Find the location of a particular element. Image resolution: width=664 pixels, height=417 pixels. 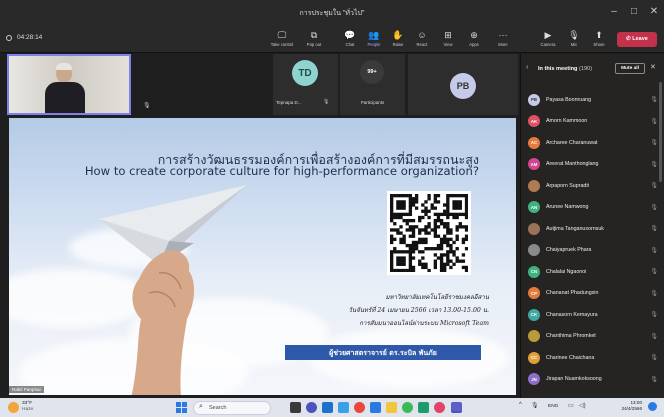

participant-tile-td: TD Tepnapa D... 🎙 is located at coordinates (305, 84).